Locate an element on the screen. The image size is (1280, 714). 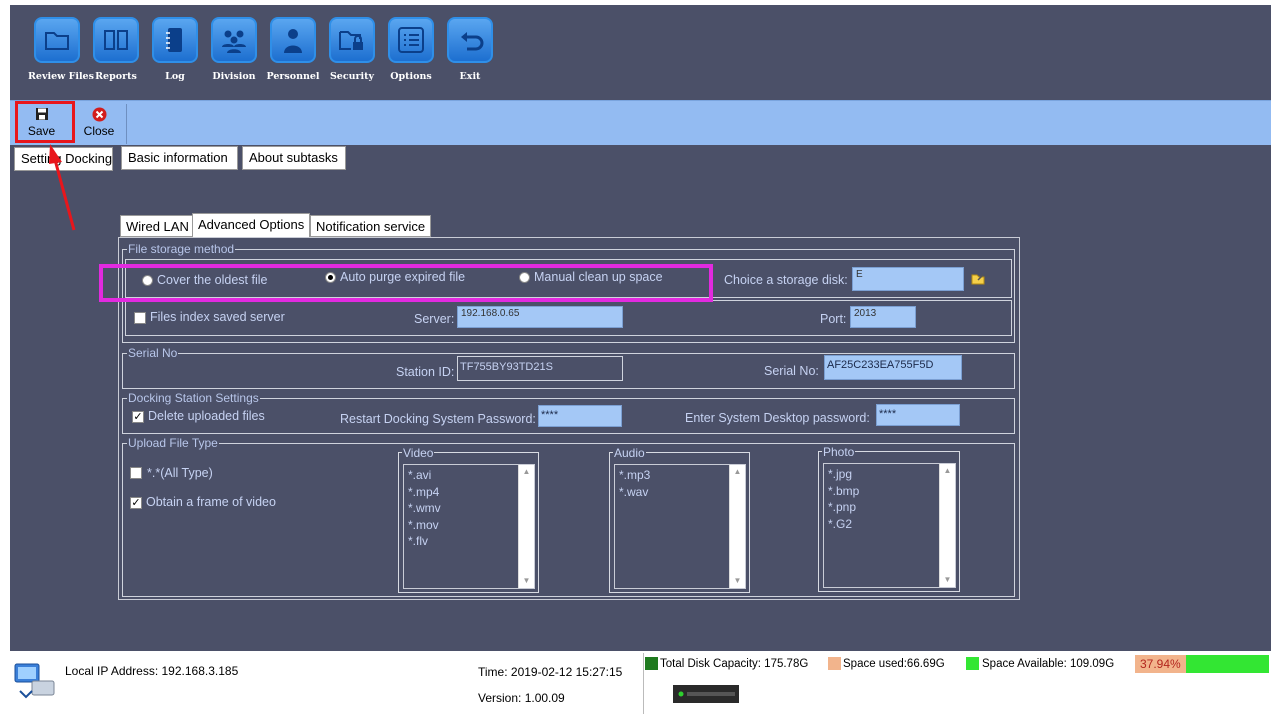
list-icon is located at coordinates (411, 40).